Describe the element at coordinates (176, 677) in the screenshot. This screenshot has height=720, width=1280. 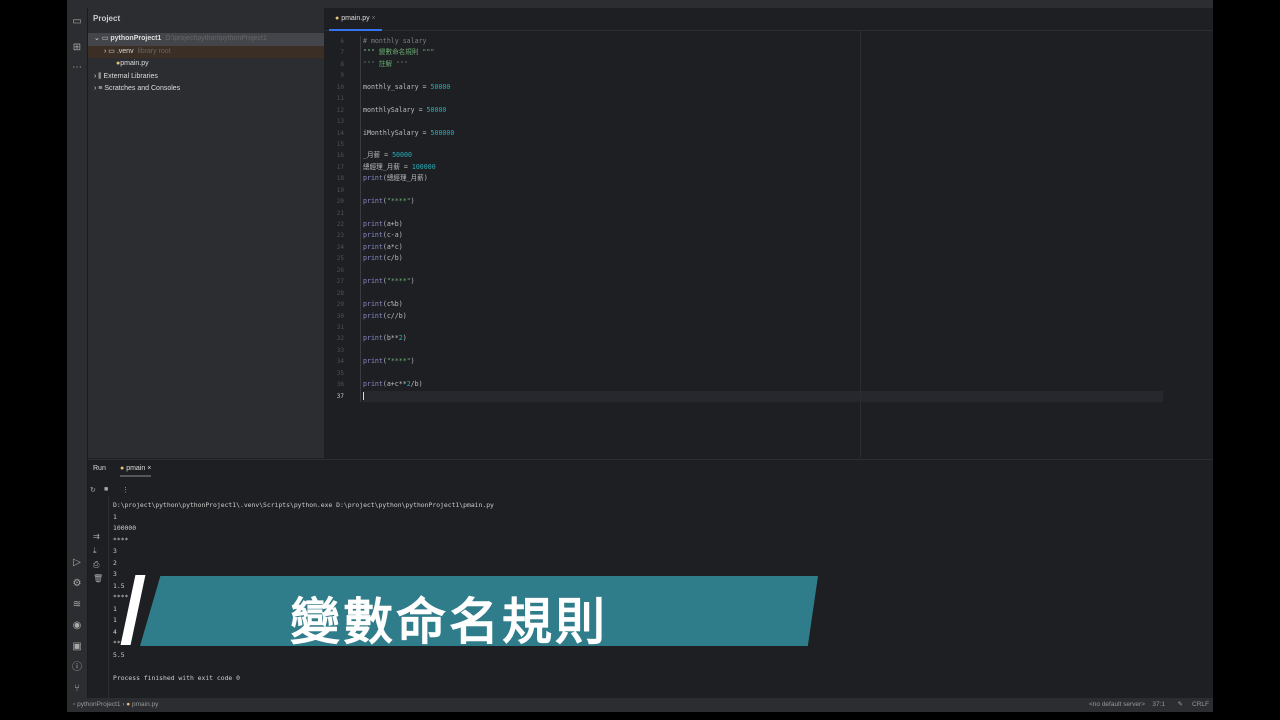
I see `console-line: Process finished with exit code 0` at that location.